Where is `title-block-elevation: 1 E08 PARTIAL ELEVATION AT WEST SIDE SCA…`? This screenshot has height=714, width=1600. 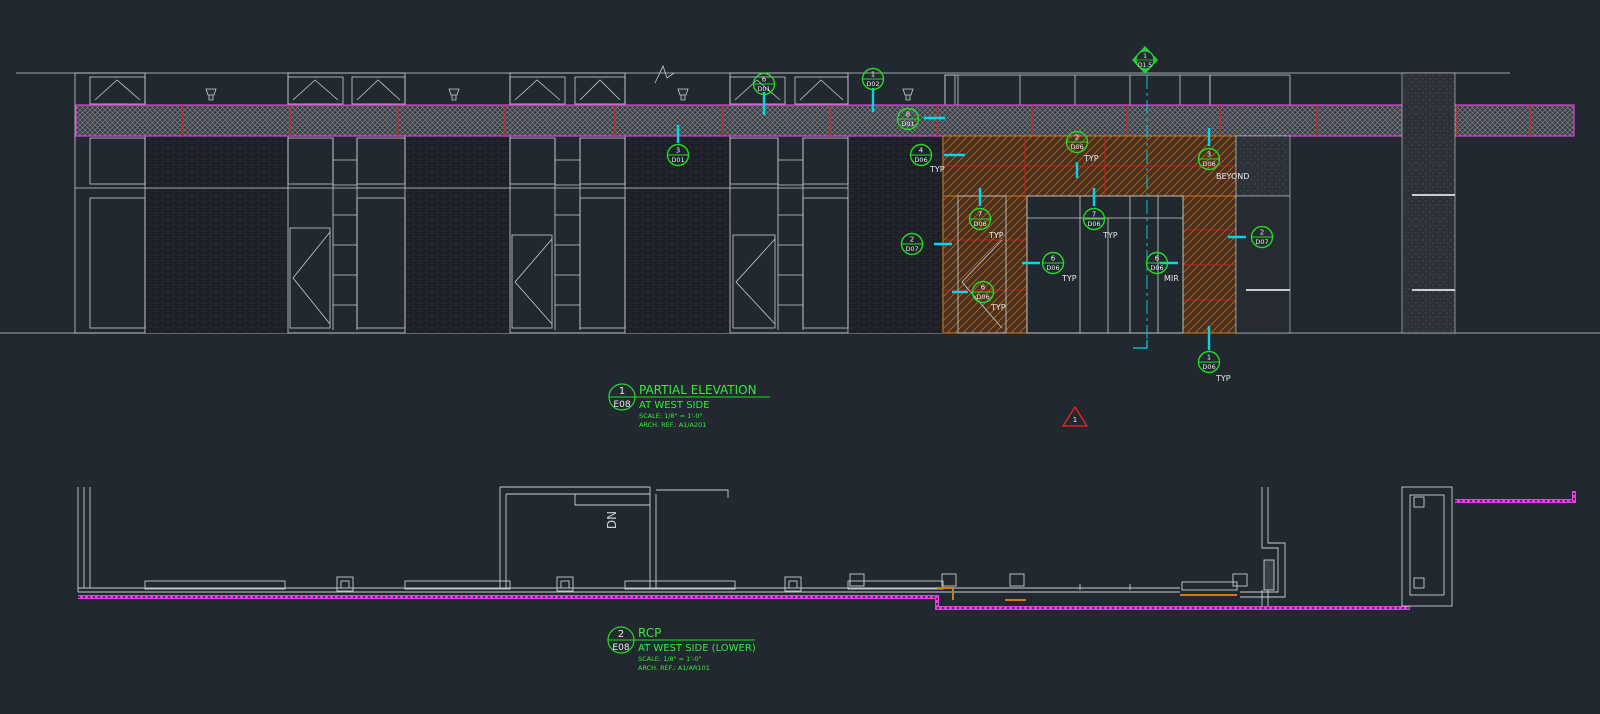
title-block-elevation: 1 E08 PARTIAL ELEVATION AT WEST SIDE SCA… is located at coordinates (689, 406).